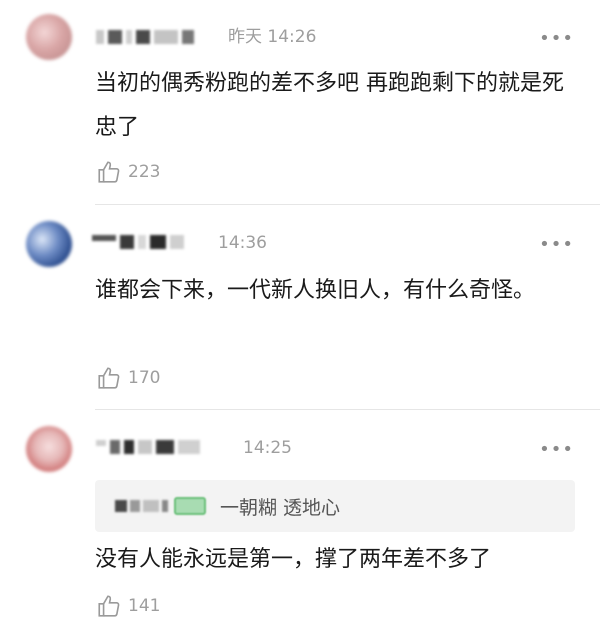 This screenshot has width=600, height=633. Describe the element at coordinates (144, 378) in the screenshot. I see `like-count: 170` at that location.